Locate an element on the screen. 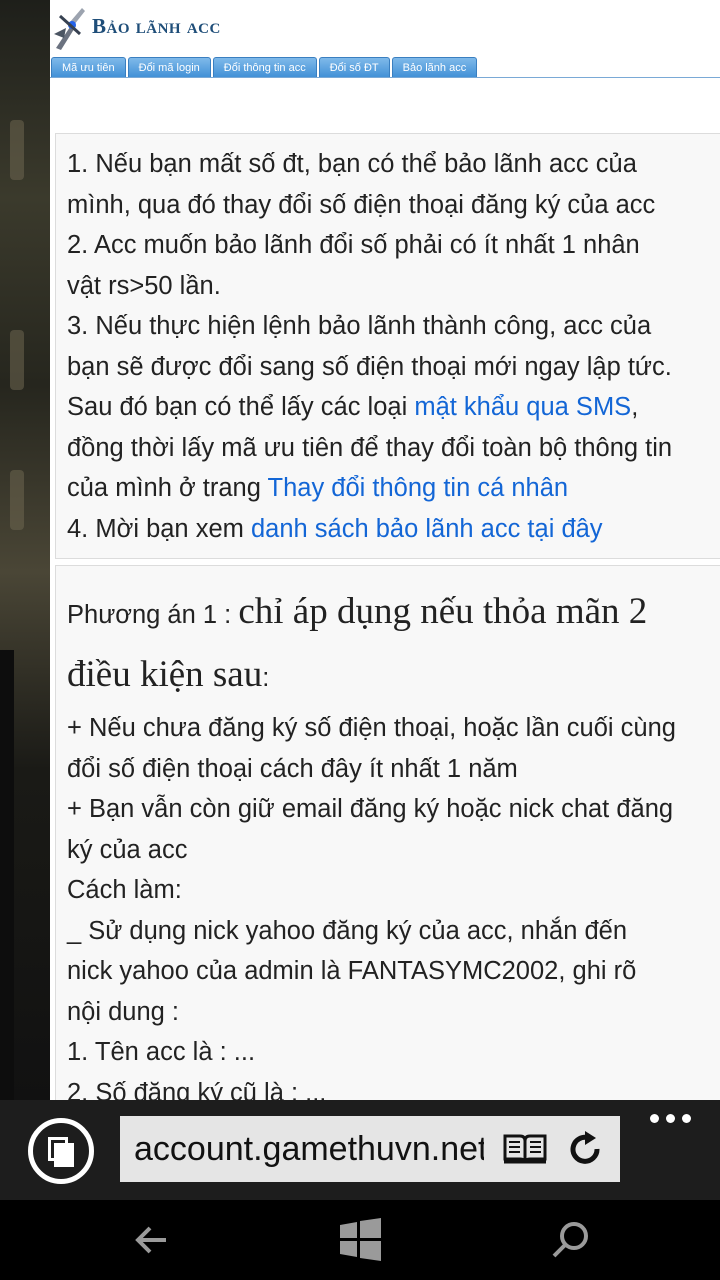 This screenshot has width=720, height=1280. browser-address-bar: account.gamethuvn.net is located at coordinates (360, 1150).